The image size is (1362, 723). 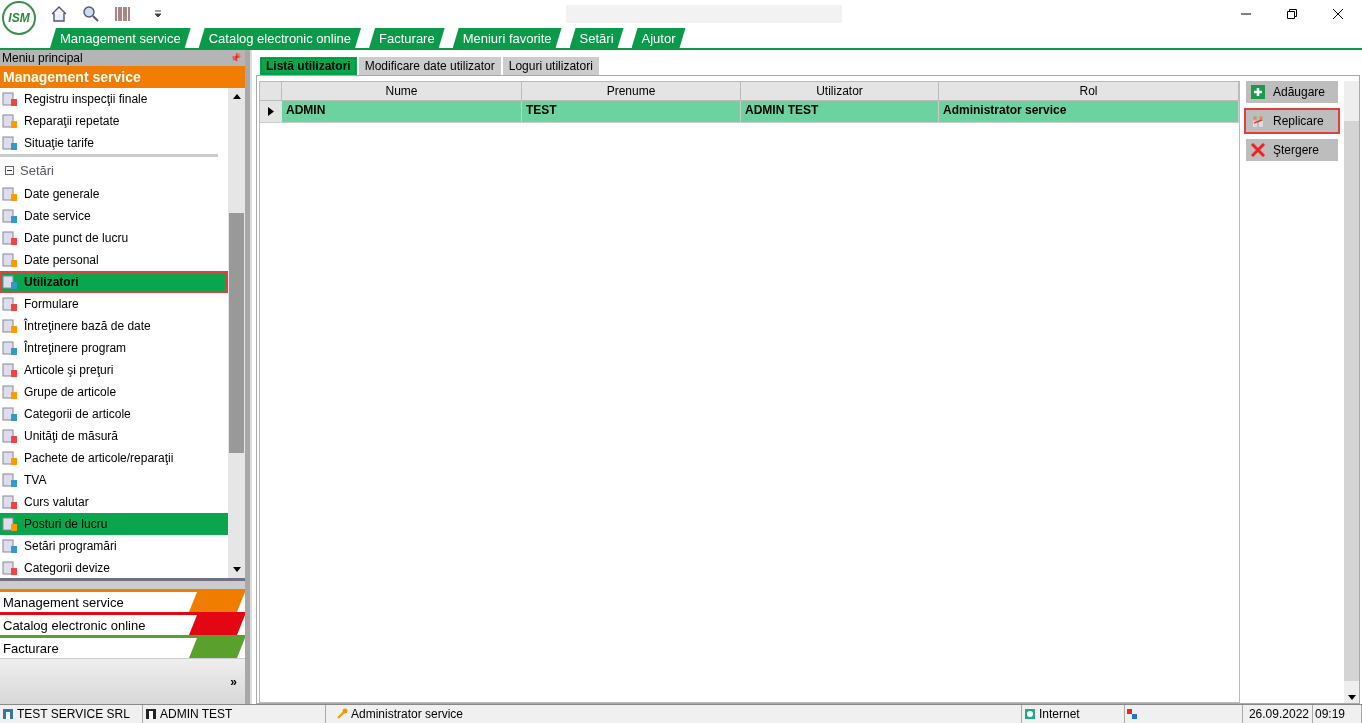 I want to click on menu-tab: Facturare, so click(x=407, y=38).